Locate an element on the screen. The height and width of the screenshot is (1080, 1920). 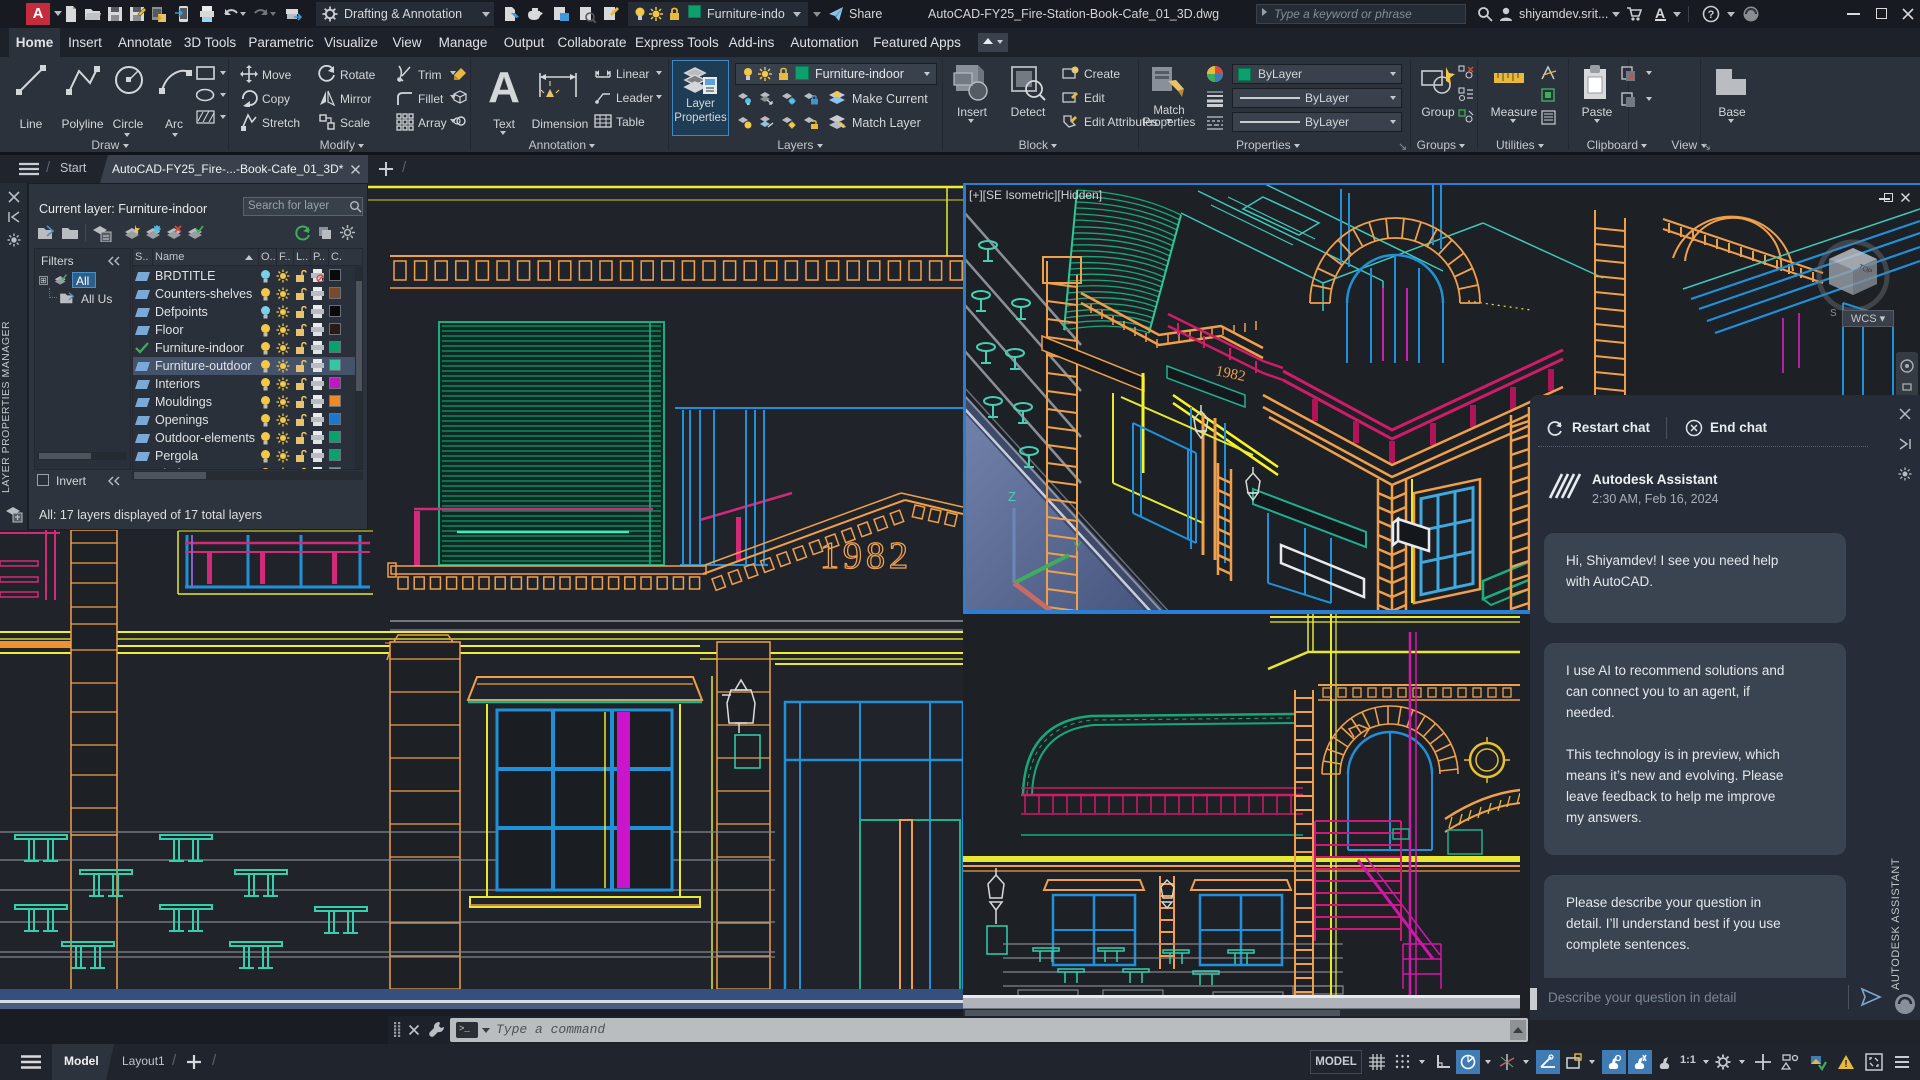
svg-text: Z is located at coordinates (1012, 496).